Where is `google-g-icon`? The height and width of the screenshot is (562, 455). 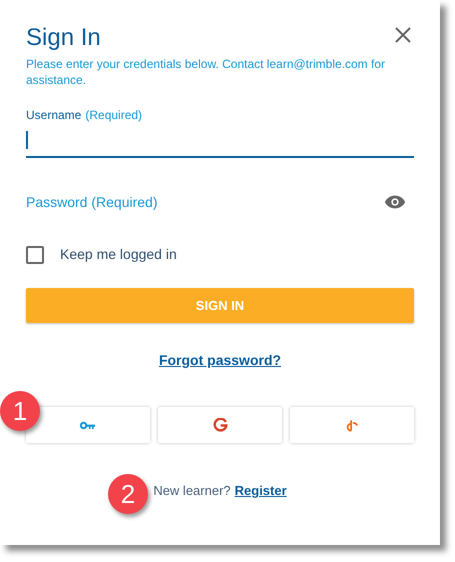
google-g-icon is located at coordinates (220, 425).